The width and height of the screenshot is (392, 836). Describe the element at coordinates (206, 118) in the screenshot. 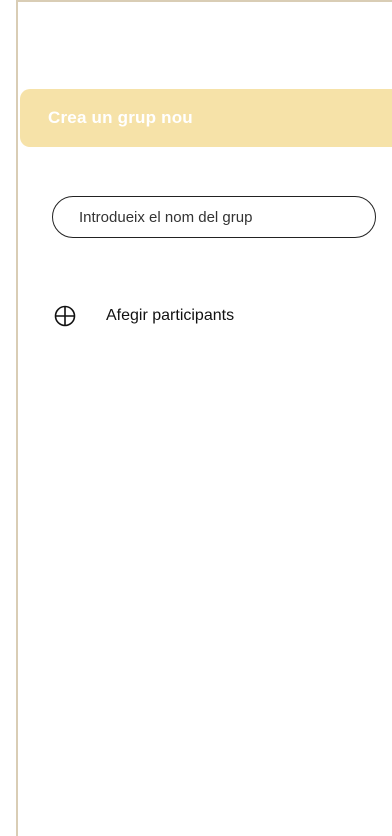

I see `header-bar: Crea un grup nou` at that location.